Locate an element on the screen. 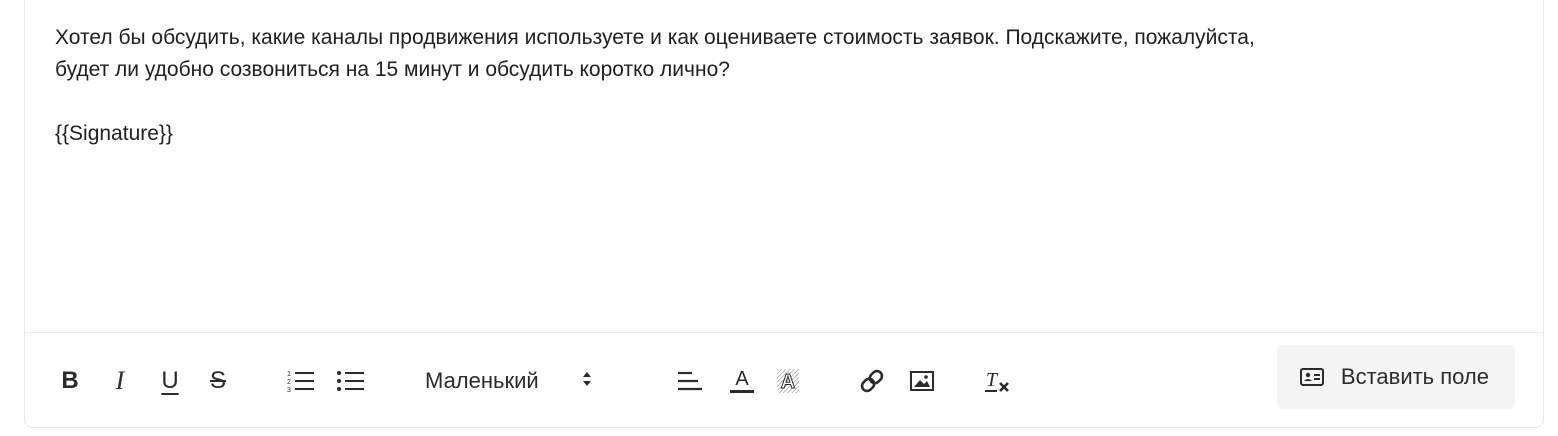  bullet-list-icon is located at coordinates (351, 381).